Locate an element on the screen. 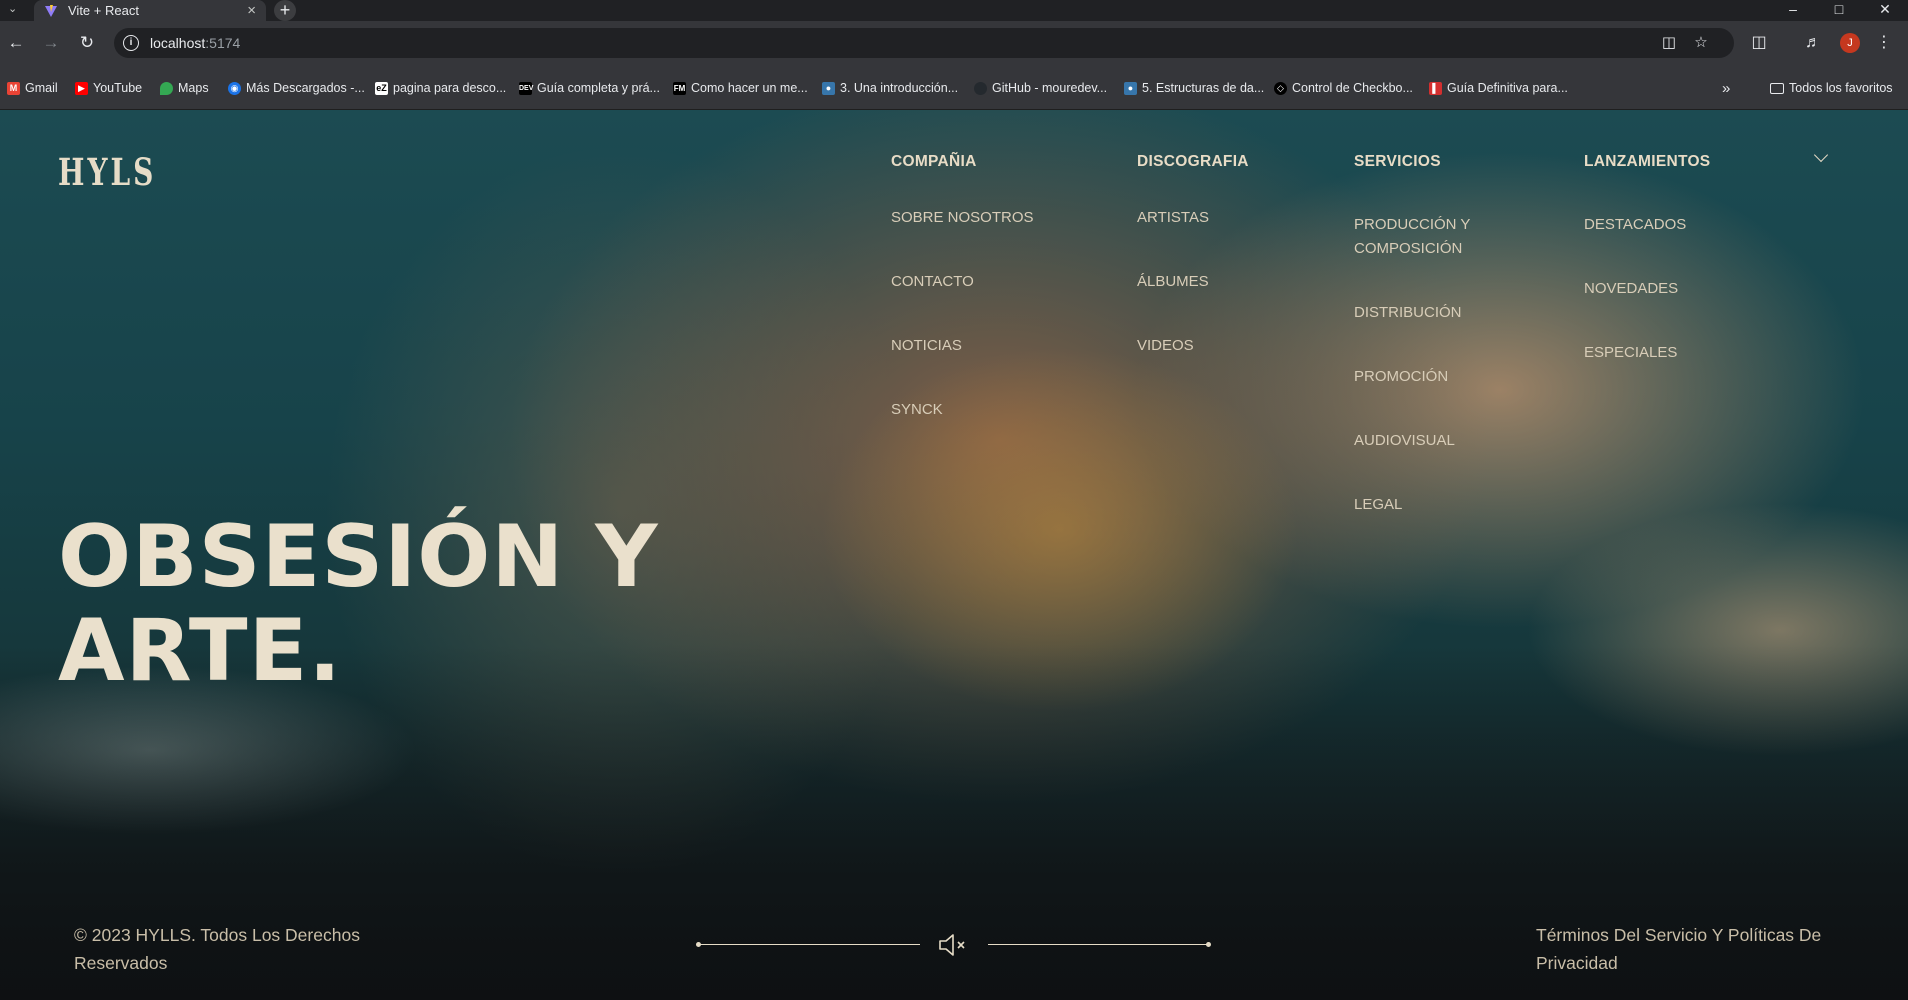 This screenshot has width=1908, height=1000. audio-control is located at coordinates (954, 945).